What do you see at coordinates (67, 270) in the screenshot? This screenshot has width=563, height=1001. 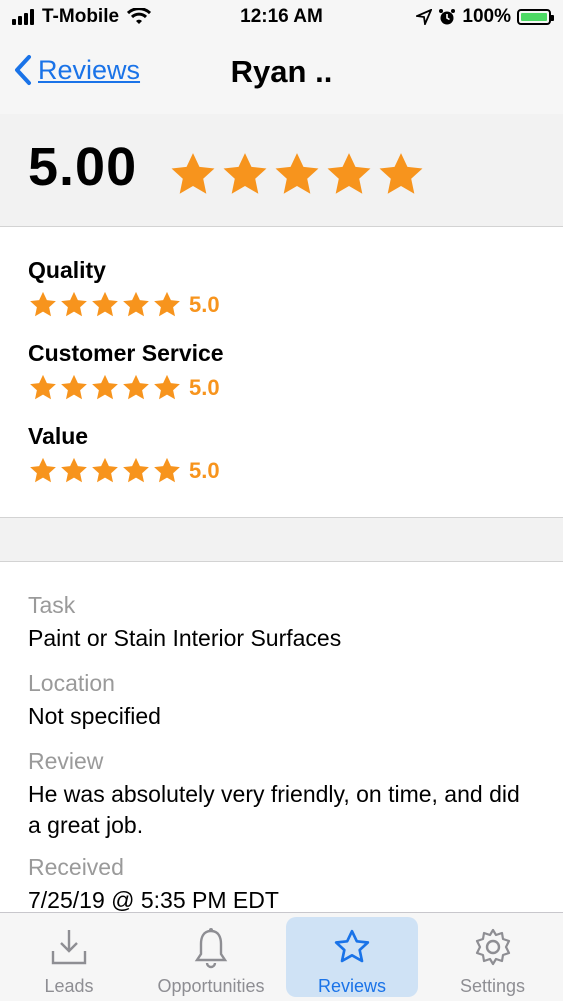 I see `category-label: Quality` at bounding box center [67, 270].